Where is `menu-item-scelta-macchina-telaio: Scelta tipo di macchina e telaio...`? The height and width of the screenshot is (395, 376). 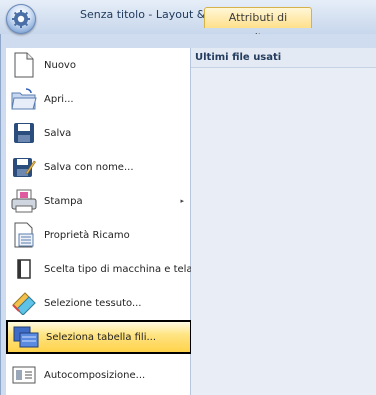
menu-item-scelta-macchina-telaio: Scelta tipo di macchina e telaio... is located at coordinates (108, 269).